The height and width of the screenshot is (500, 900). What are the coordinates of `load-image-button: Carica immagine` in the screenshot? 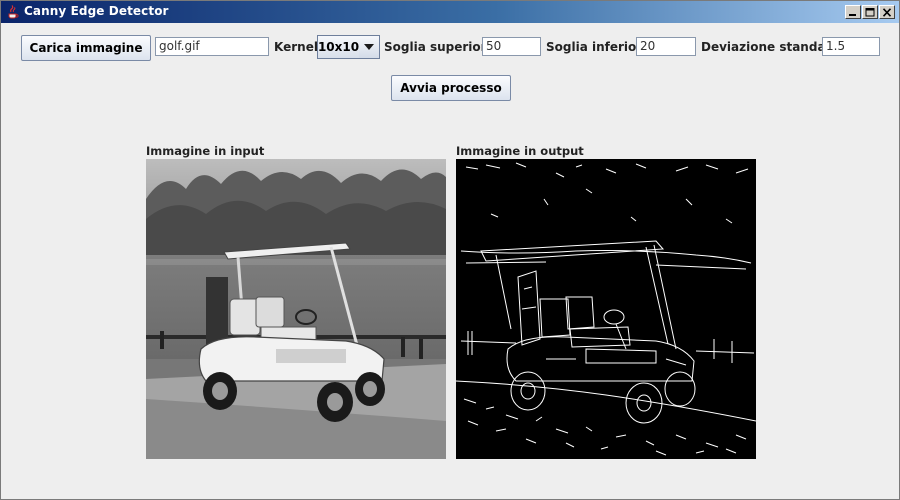 It's located at (86, 48).